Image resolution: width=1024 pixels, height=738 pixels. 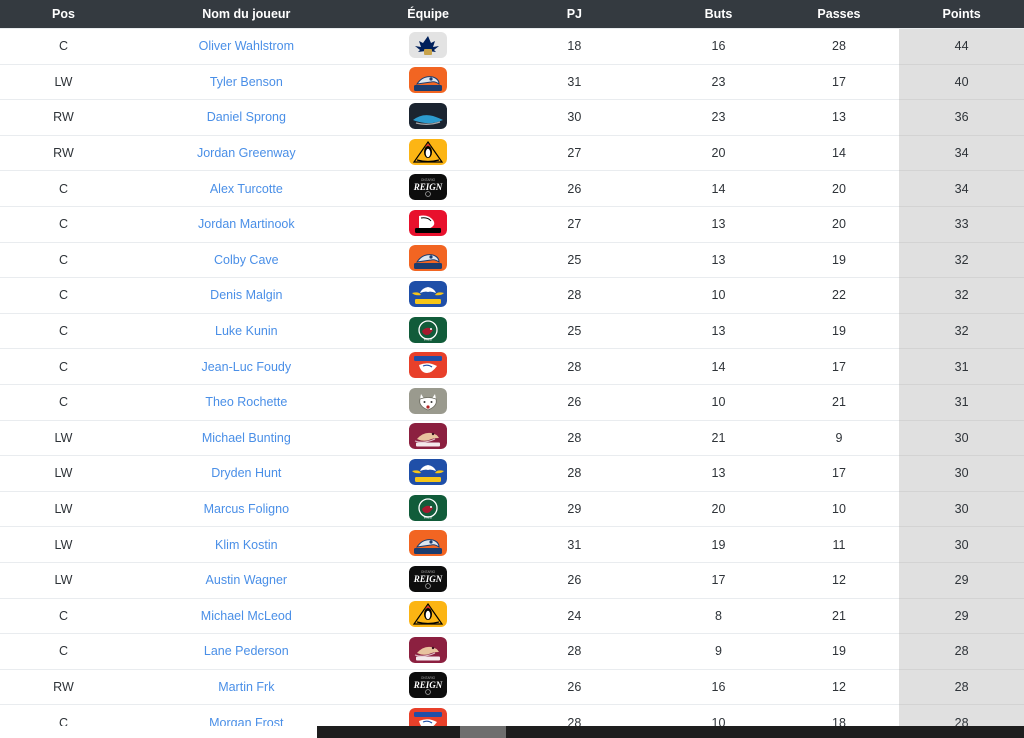 I want to click on cell-points: 30, so click(x=961, y=544).